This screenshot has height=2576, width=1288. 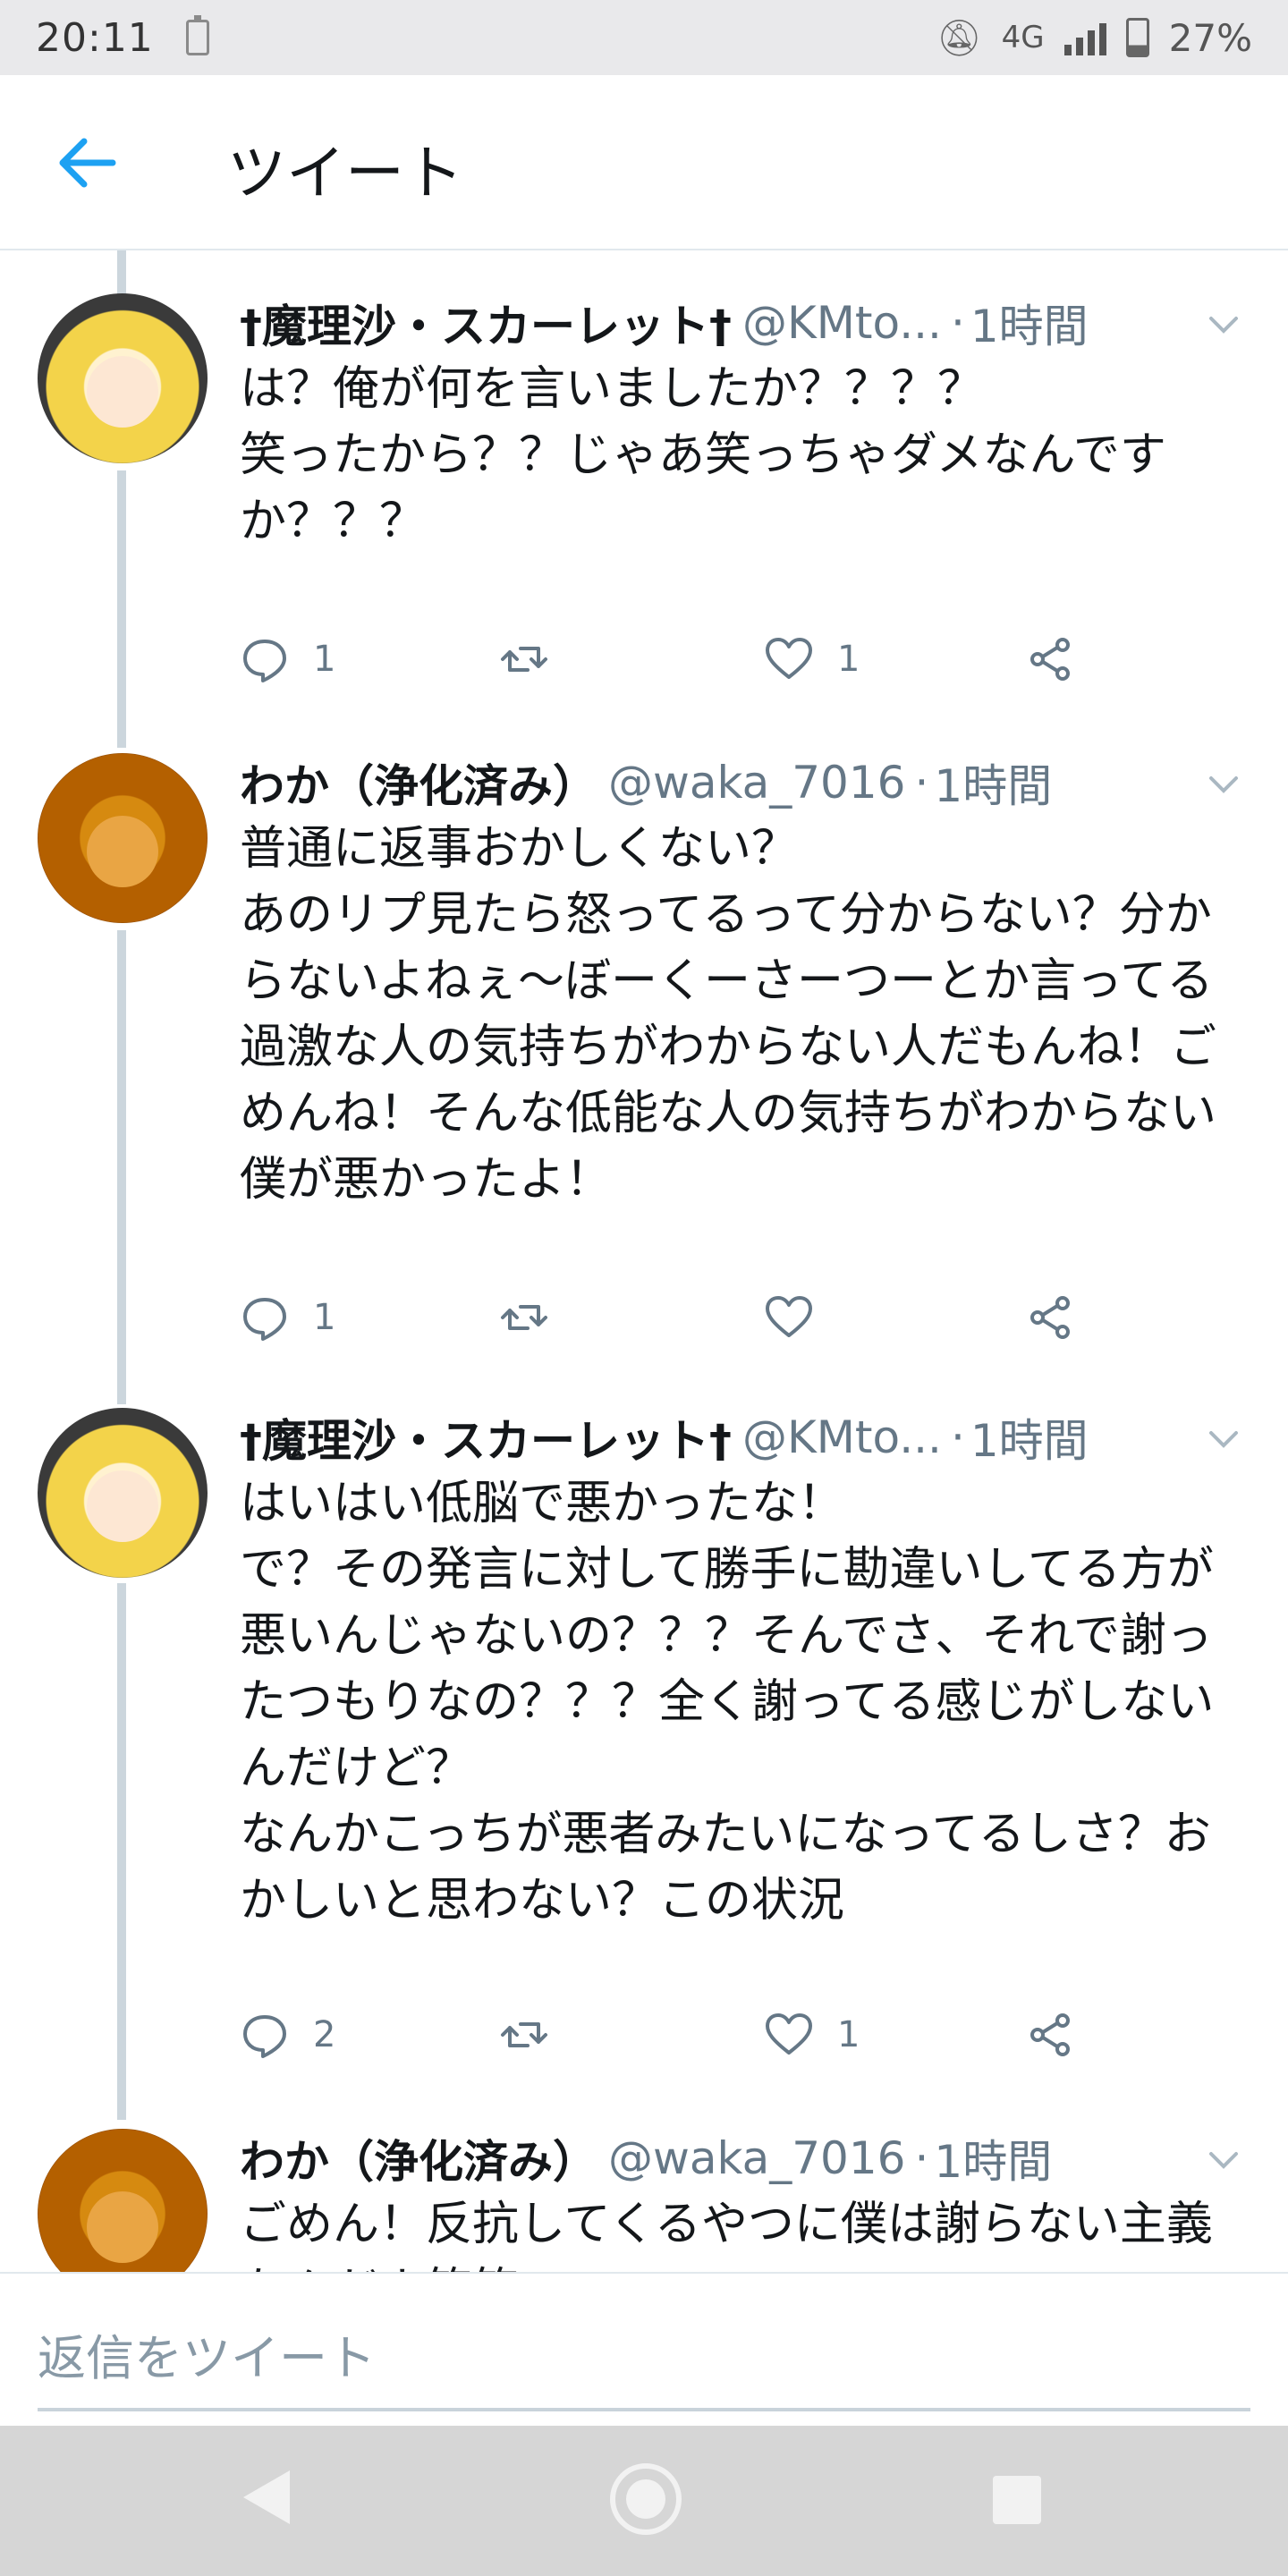 I want to click on nav-home-icon, so click(x=646, y=2499).